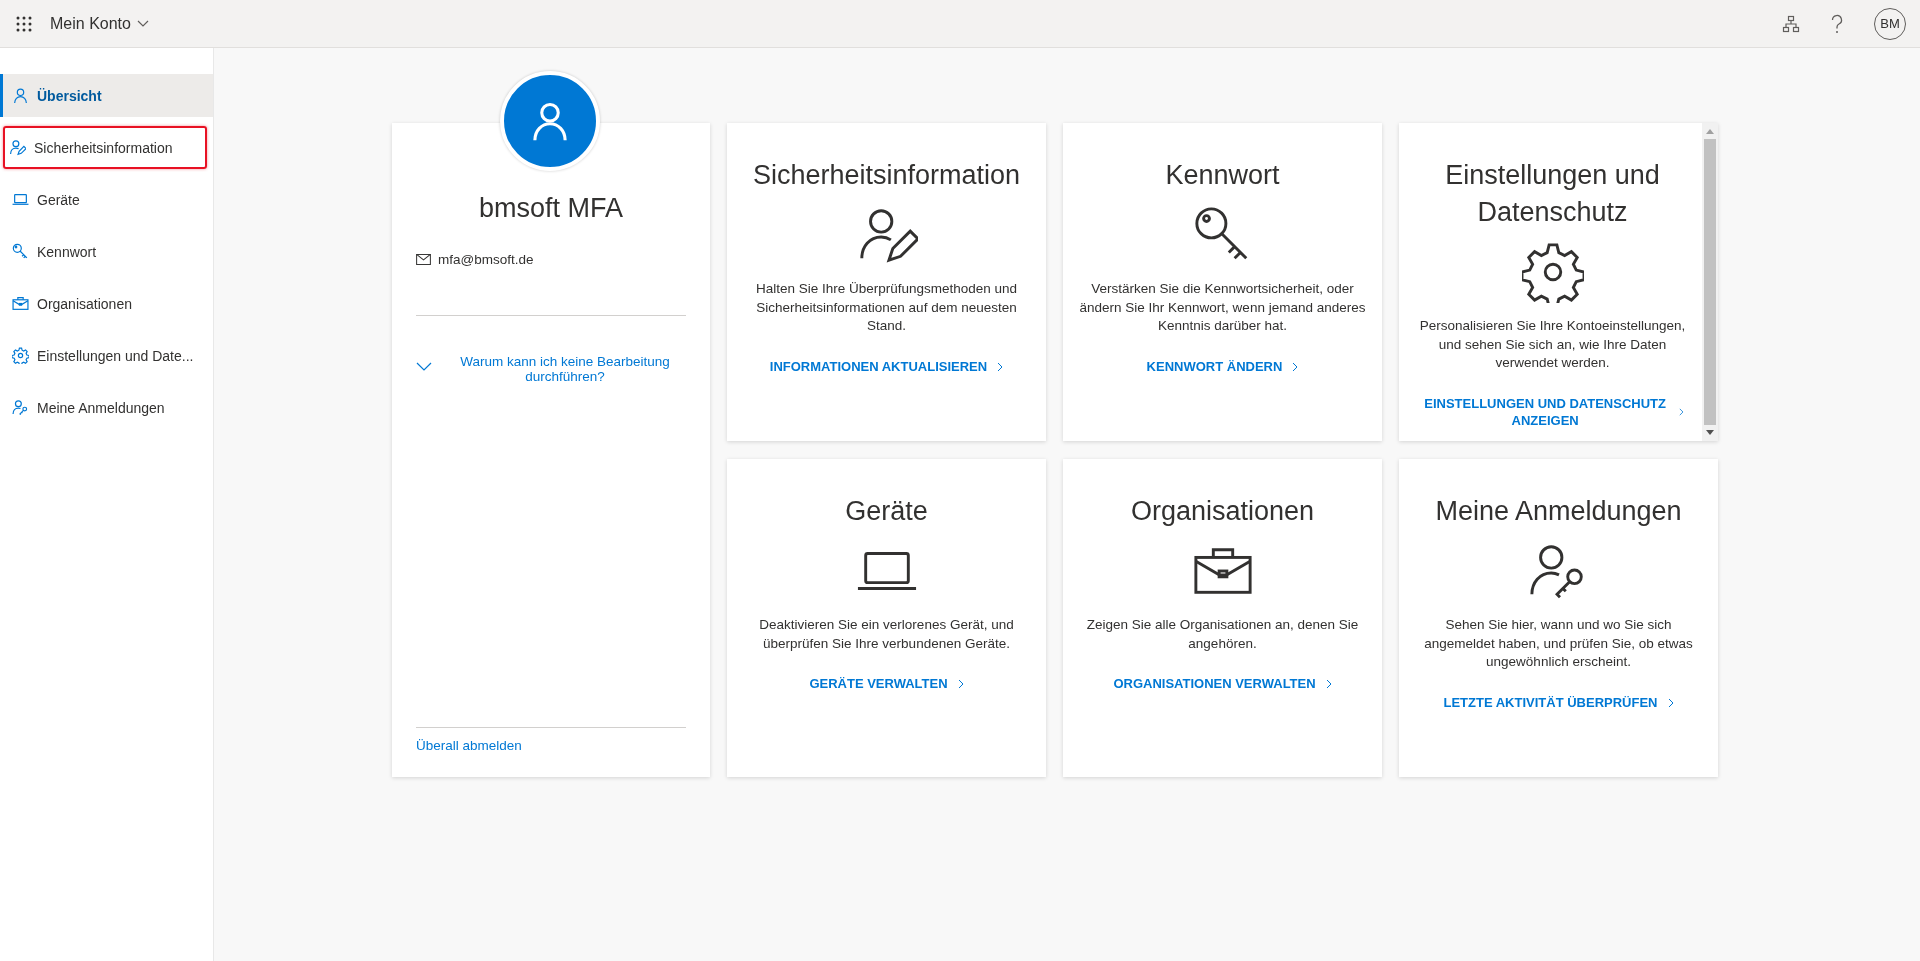  I want to click on tile-title: Sicherheitsinformation, so click(886, 175).